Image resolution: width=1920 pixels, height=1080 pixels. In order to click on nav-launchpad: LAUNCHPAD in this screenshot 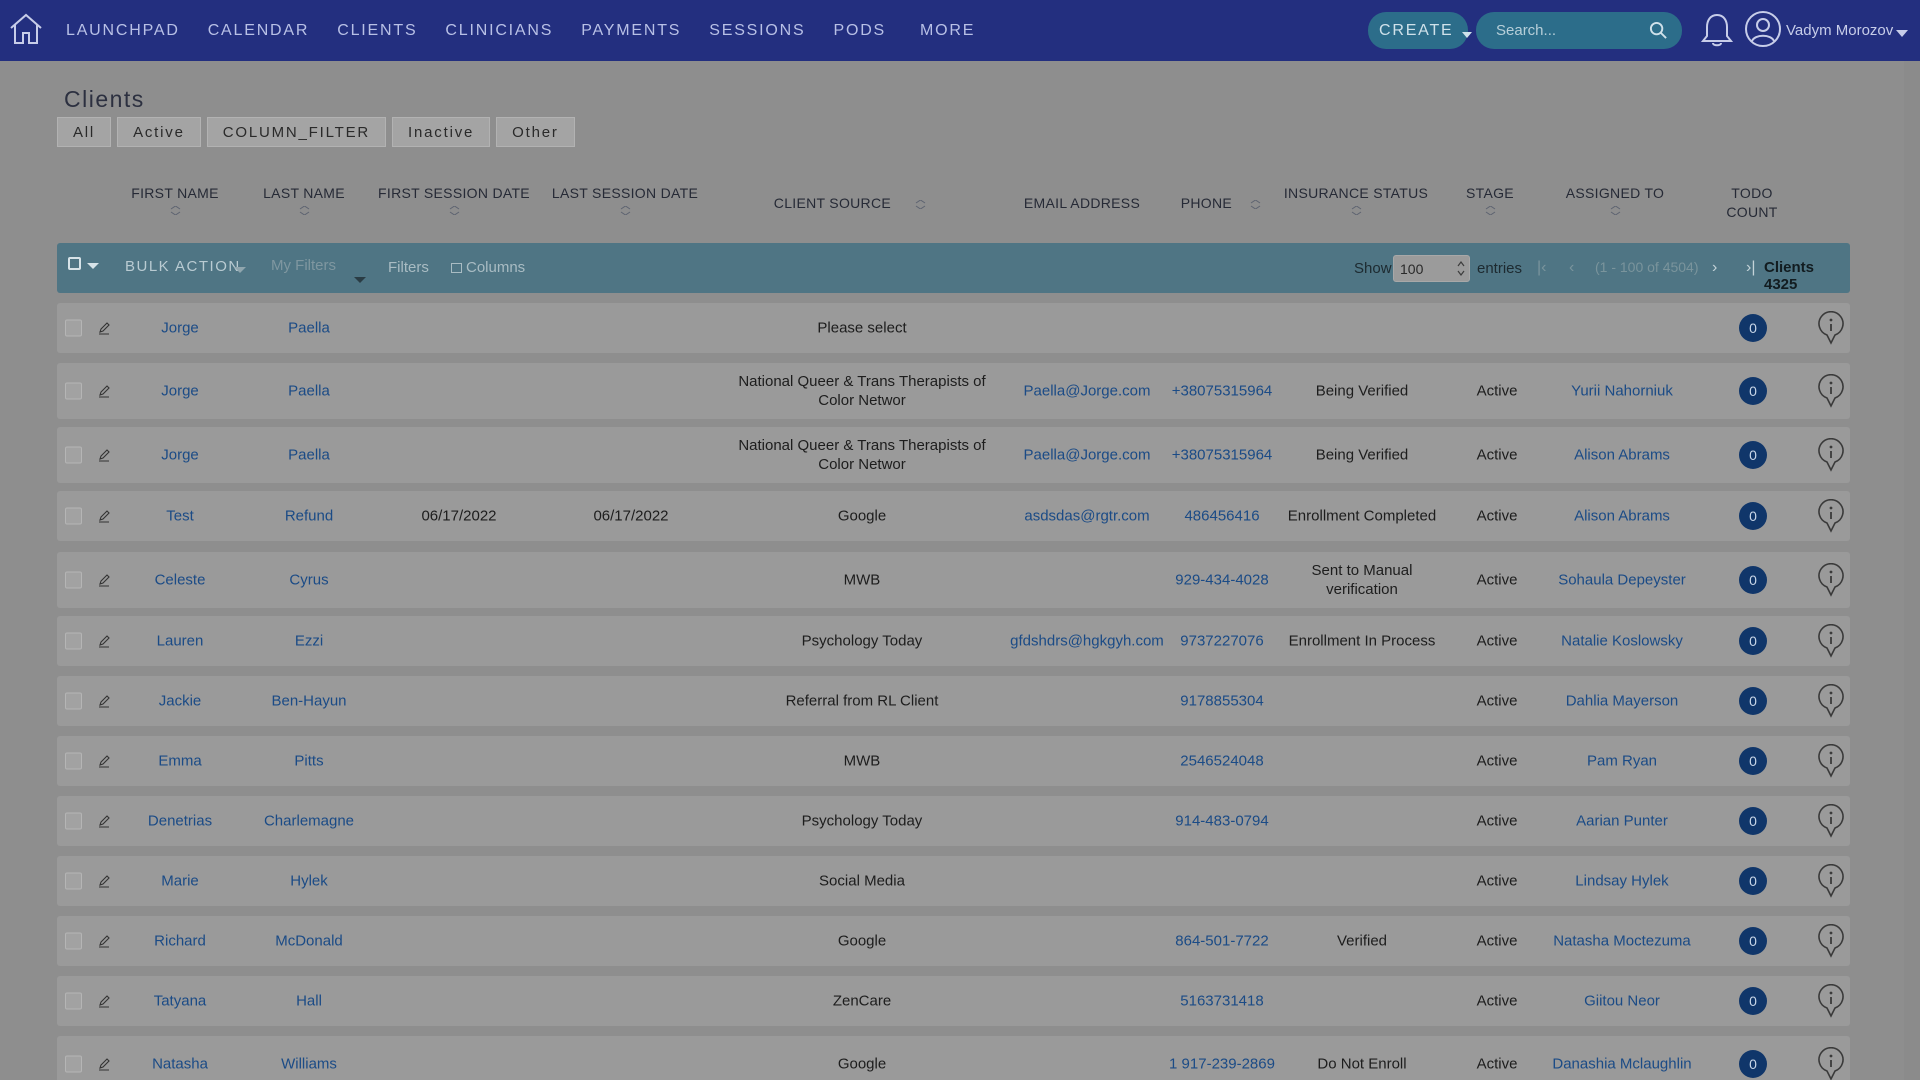, I will do `click(123, 31)`.